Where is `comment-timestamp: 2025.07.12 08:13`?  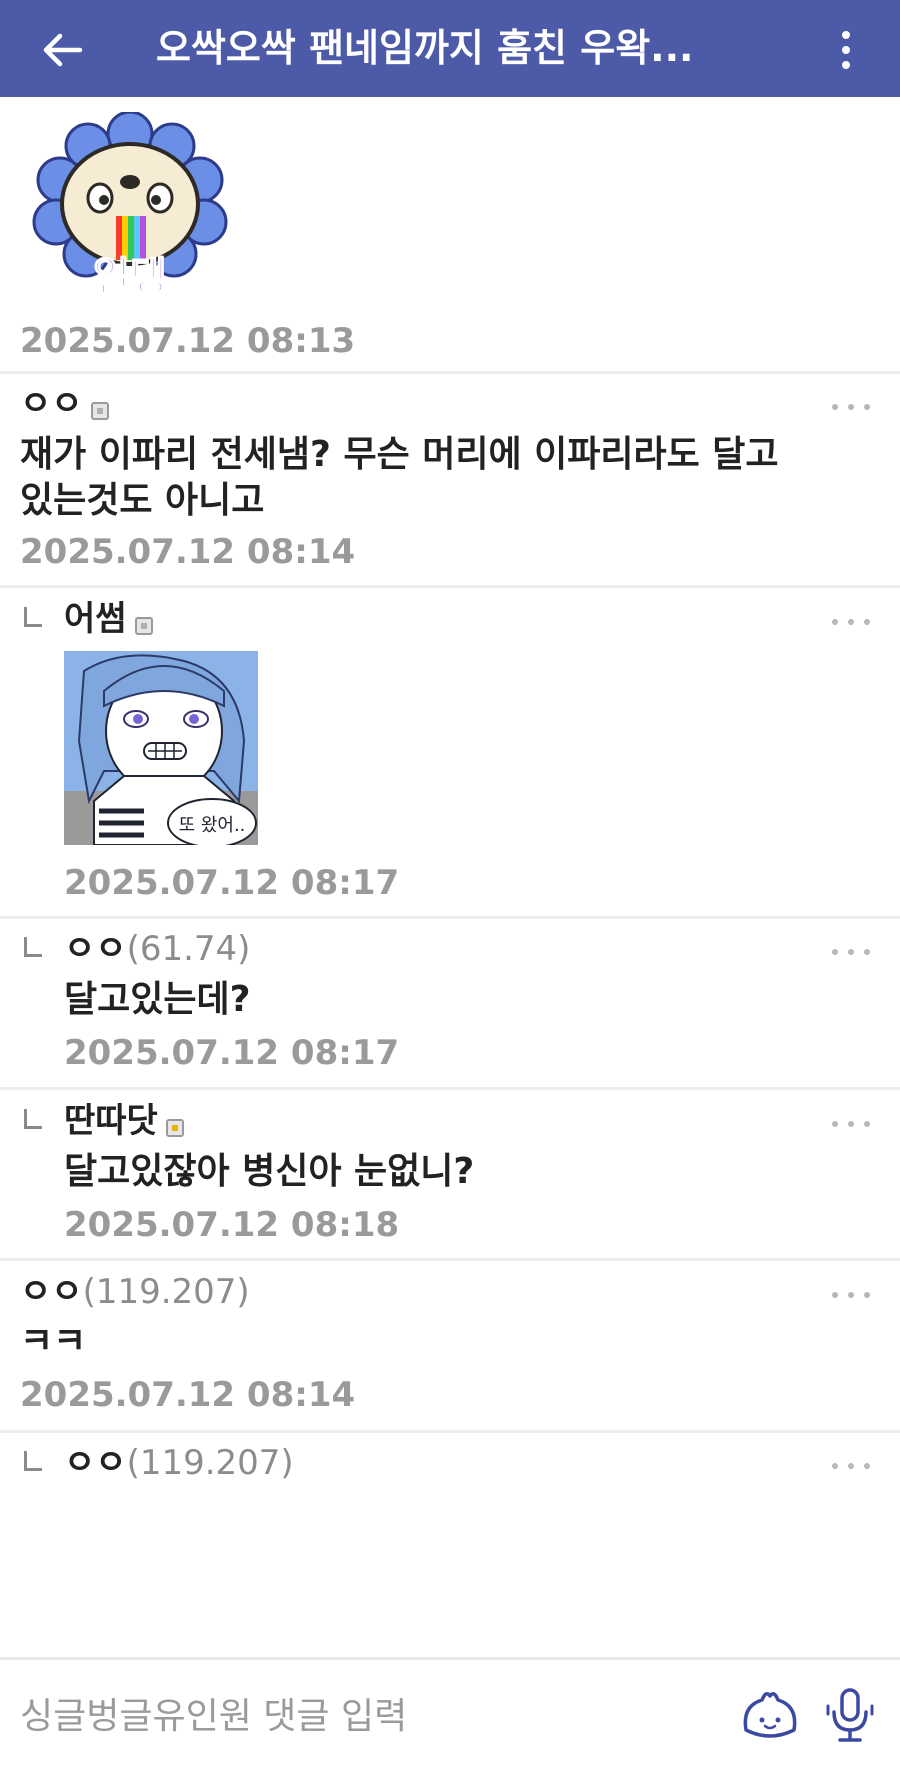 comment-timestamp: 2025.07.12 08:13 is located at coordinates (188, 341).